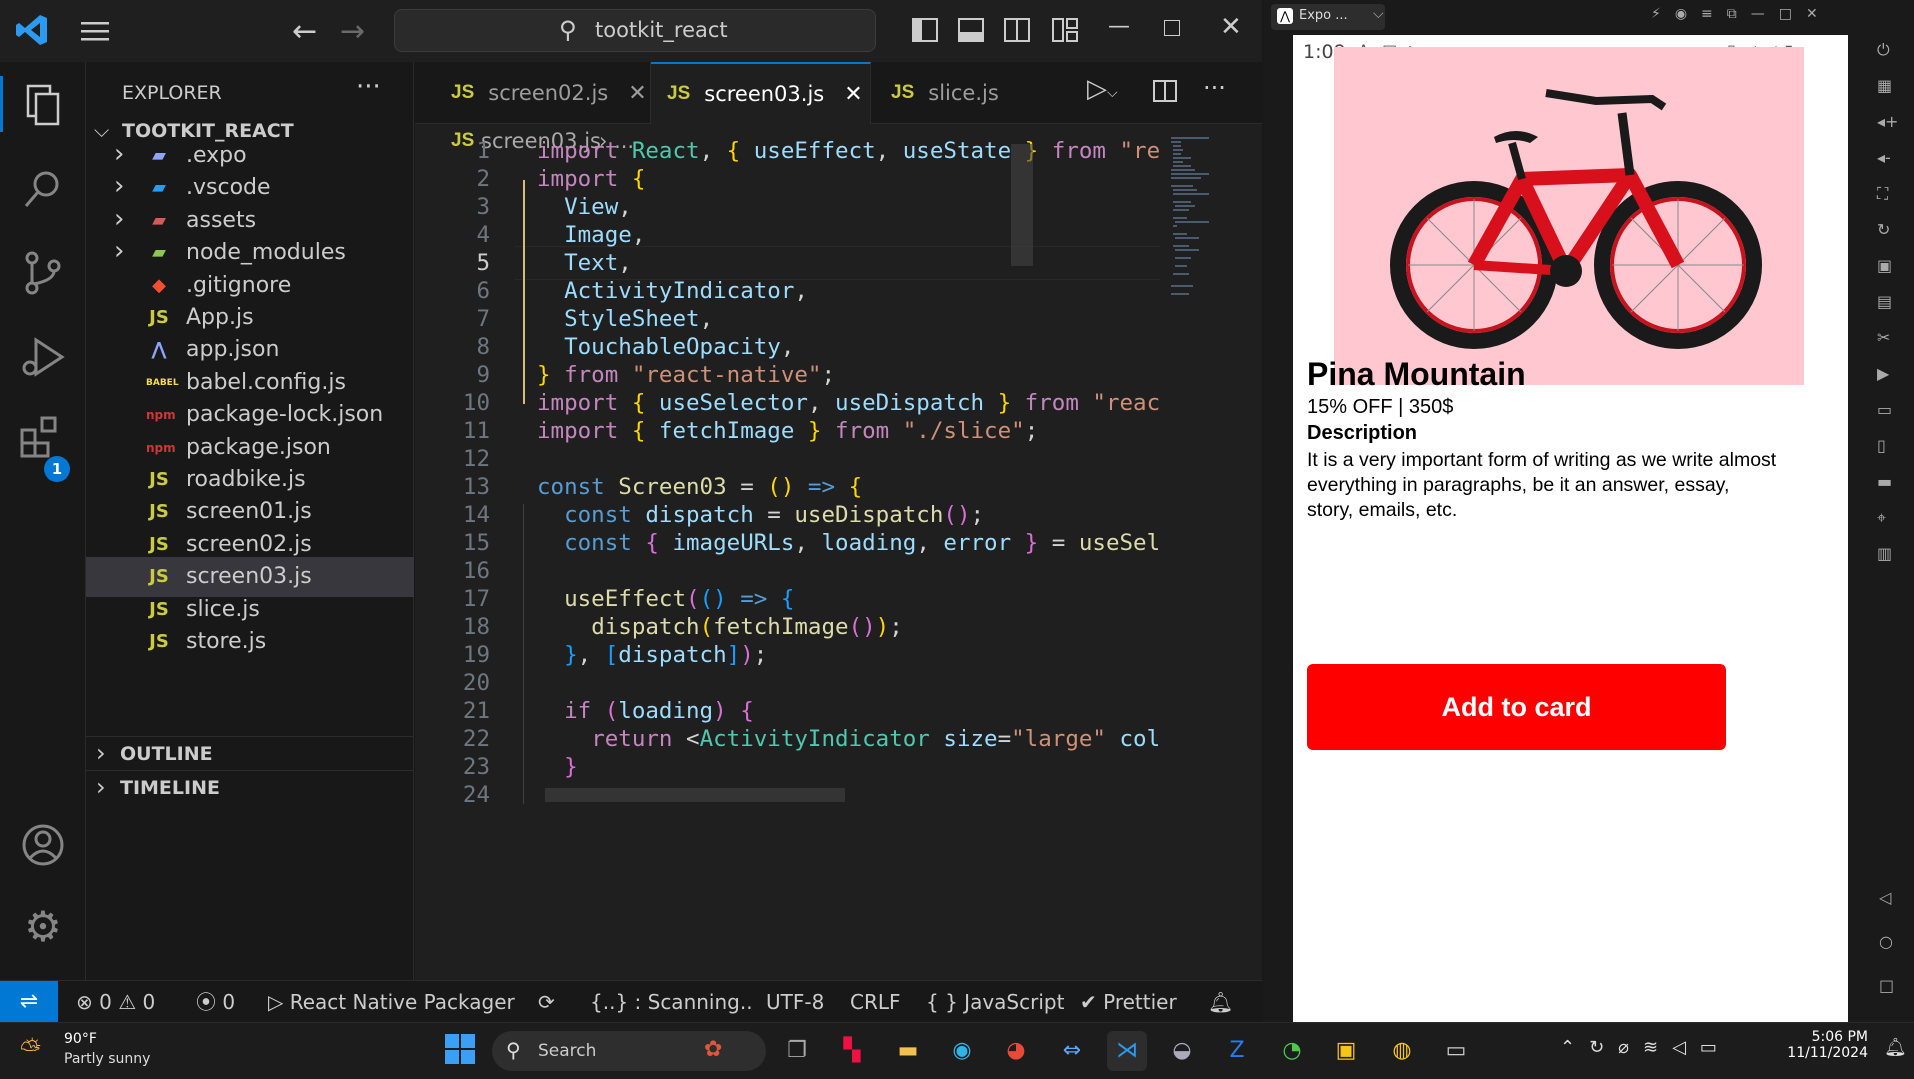 Image resolution: width=1914 pixels, height=1079 pixels. Describe the element at coordinates (1193, 219) in the screenshot. I see `minimap` at that location.